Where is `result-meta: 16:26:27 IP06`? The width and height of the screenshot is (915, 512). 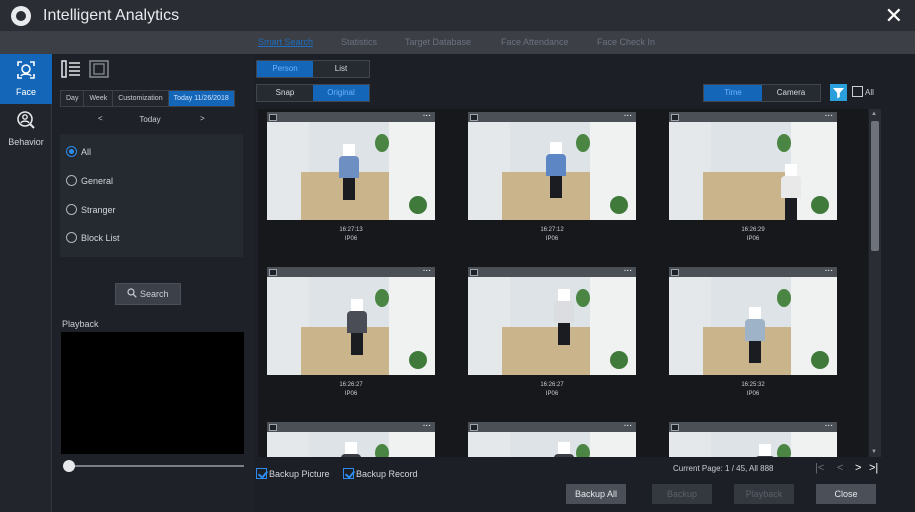
result-meta: 16:26:27 IP06 is located at coordinates (351, 390).